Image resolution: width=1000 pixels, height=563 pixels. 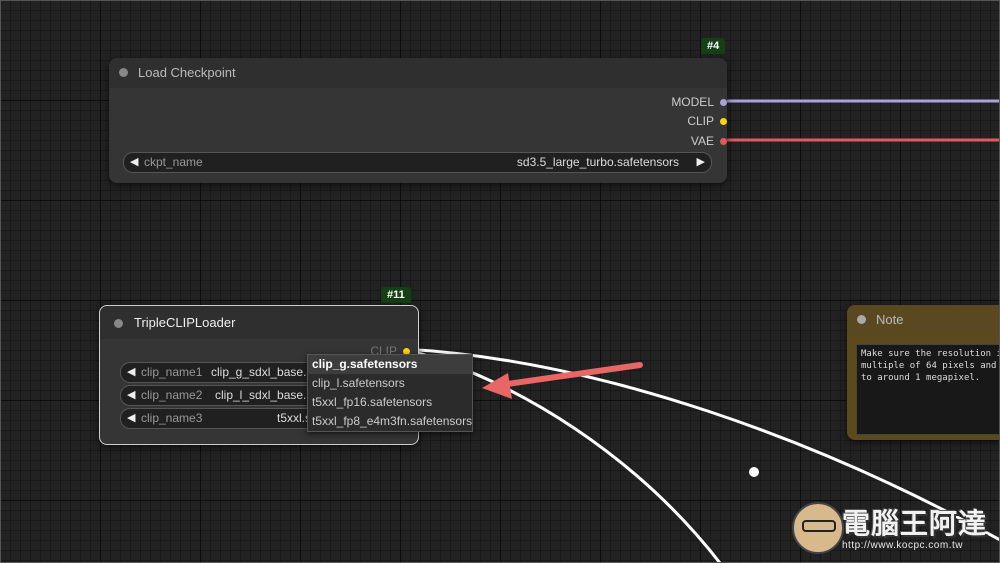 I want to click on widget-name: ckpt_name, so click(x=173, y=162).